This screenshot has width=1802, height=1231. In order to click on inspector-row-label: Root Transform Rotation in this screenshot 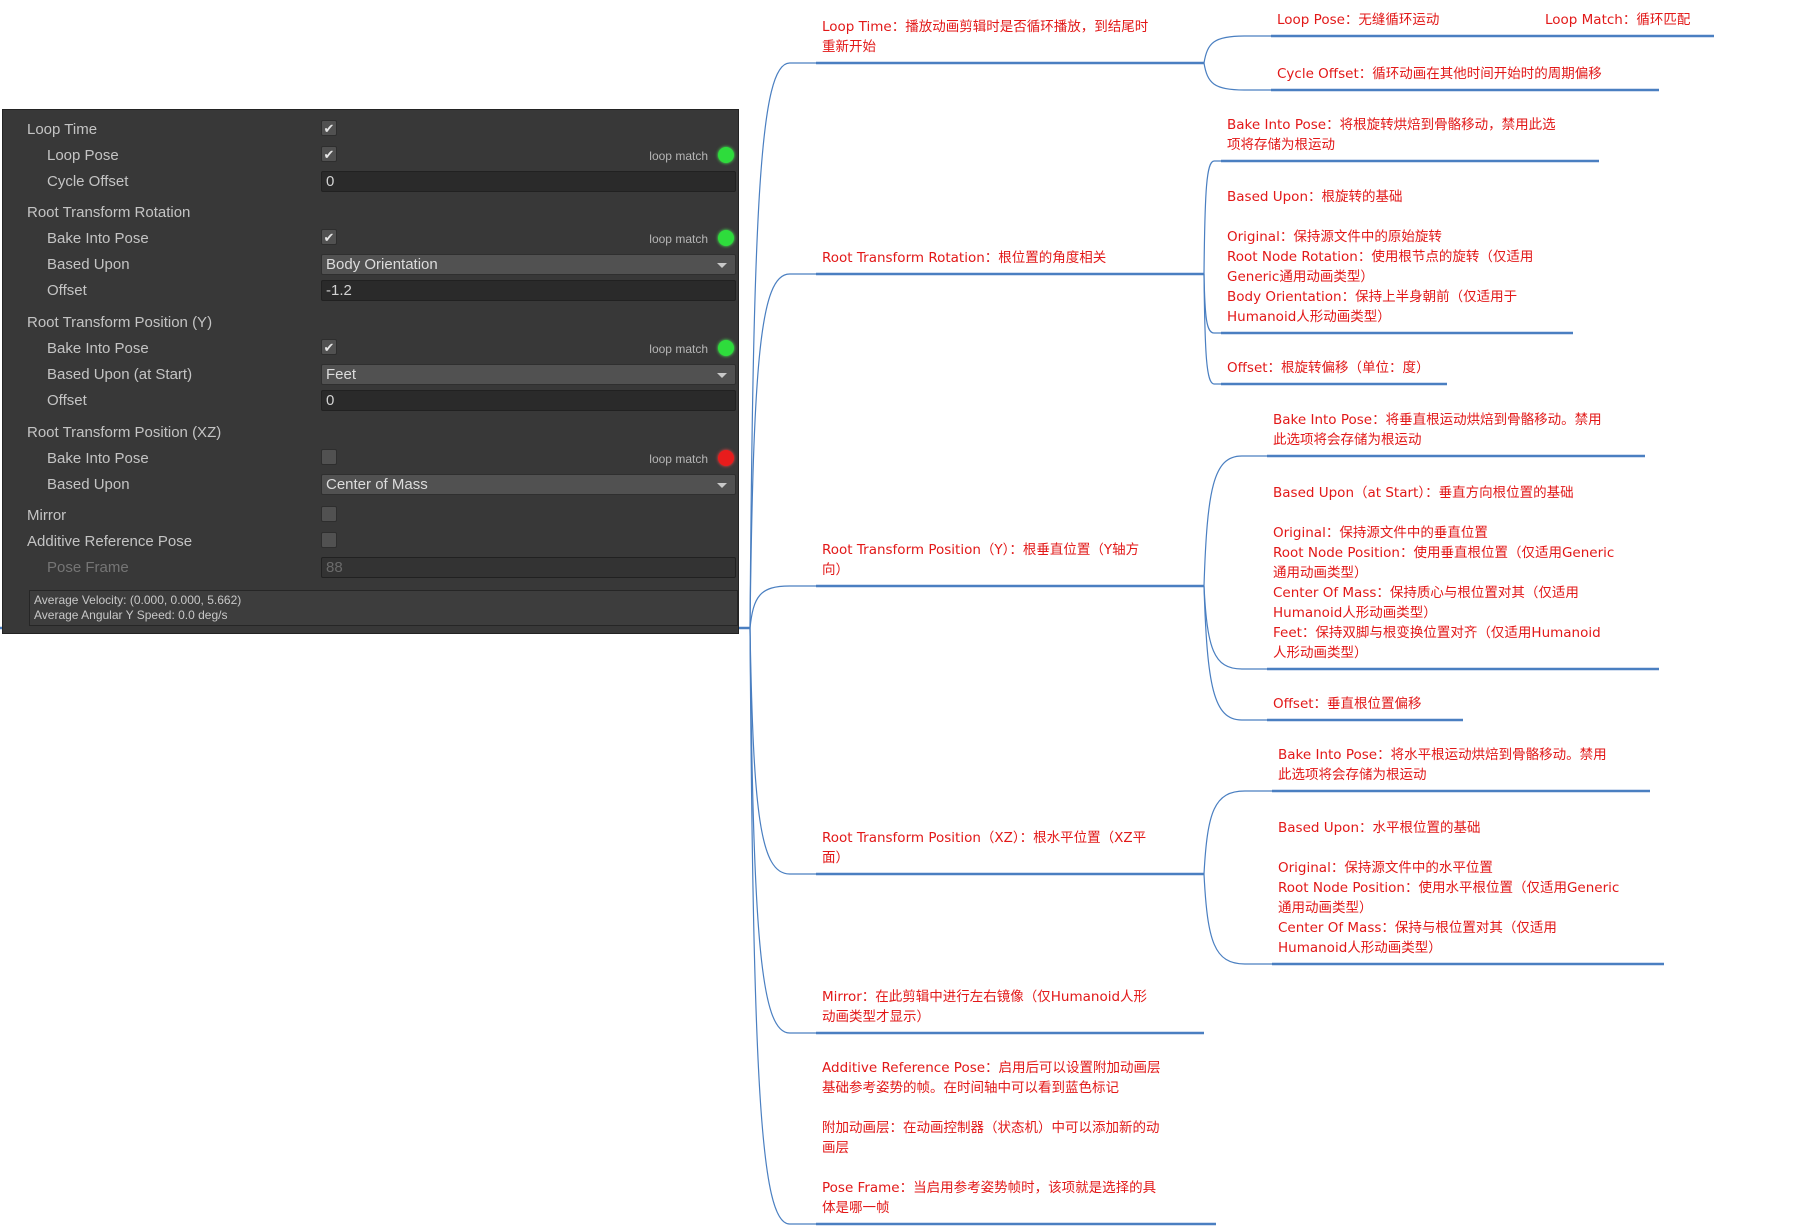, I will do `click(109, 212)`.